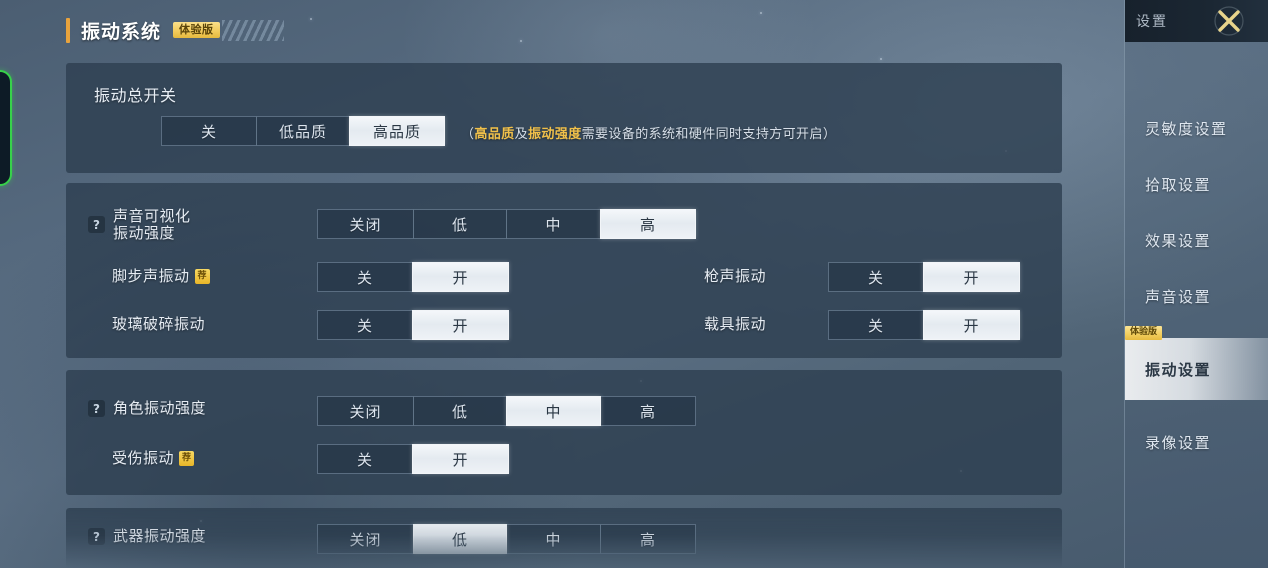  What do you see at coordinates (460, 411) in the screenshot?
I see `character-intensity-option-low: 低` at bounding box center [460, 411].